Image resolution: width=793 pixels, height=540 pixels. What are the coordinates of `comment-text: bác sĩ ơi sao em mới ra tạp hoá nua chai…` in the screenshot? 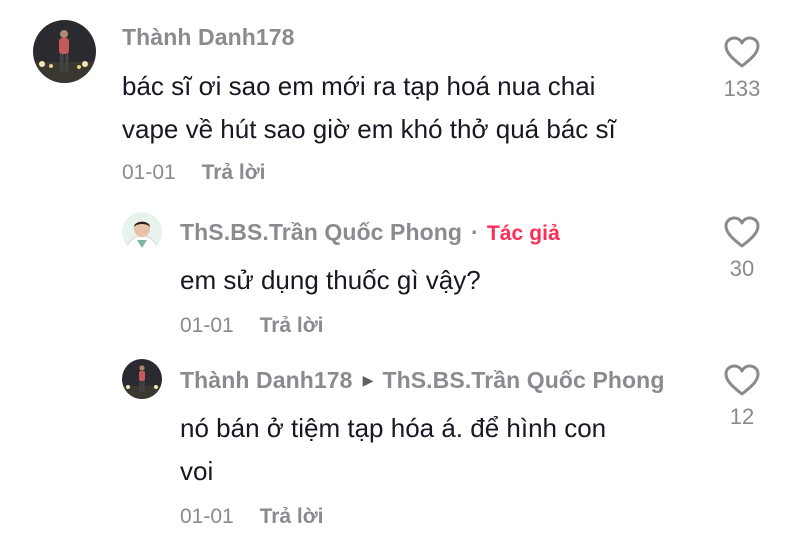 It's located at (369, 108).